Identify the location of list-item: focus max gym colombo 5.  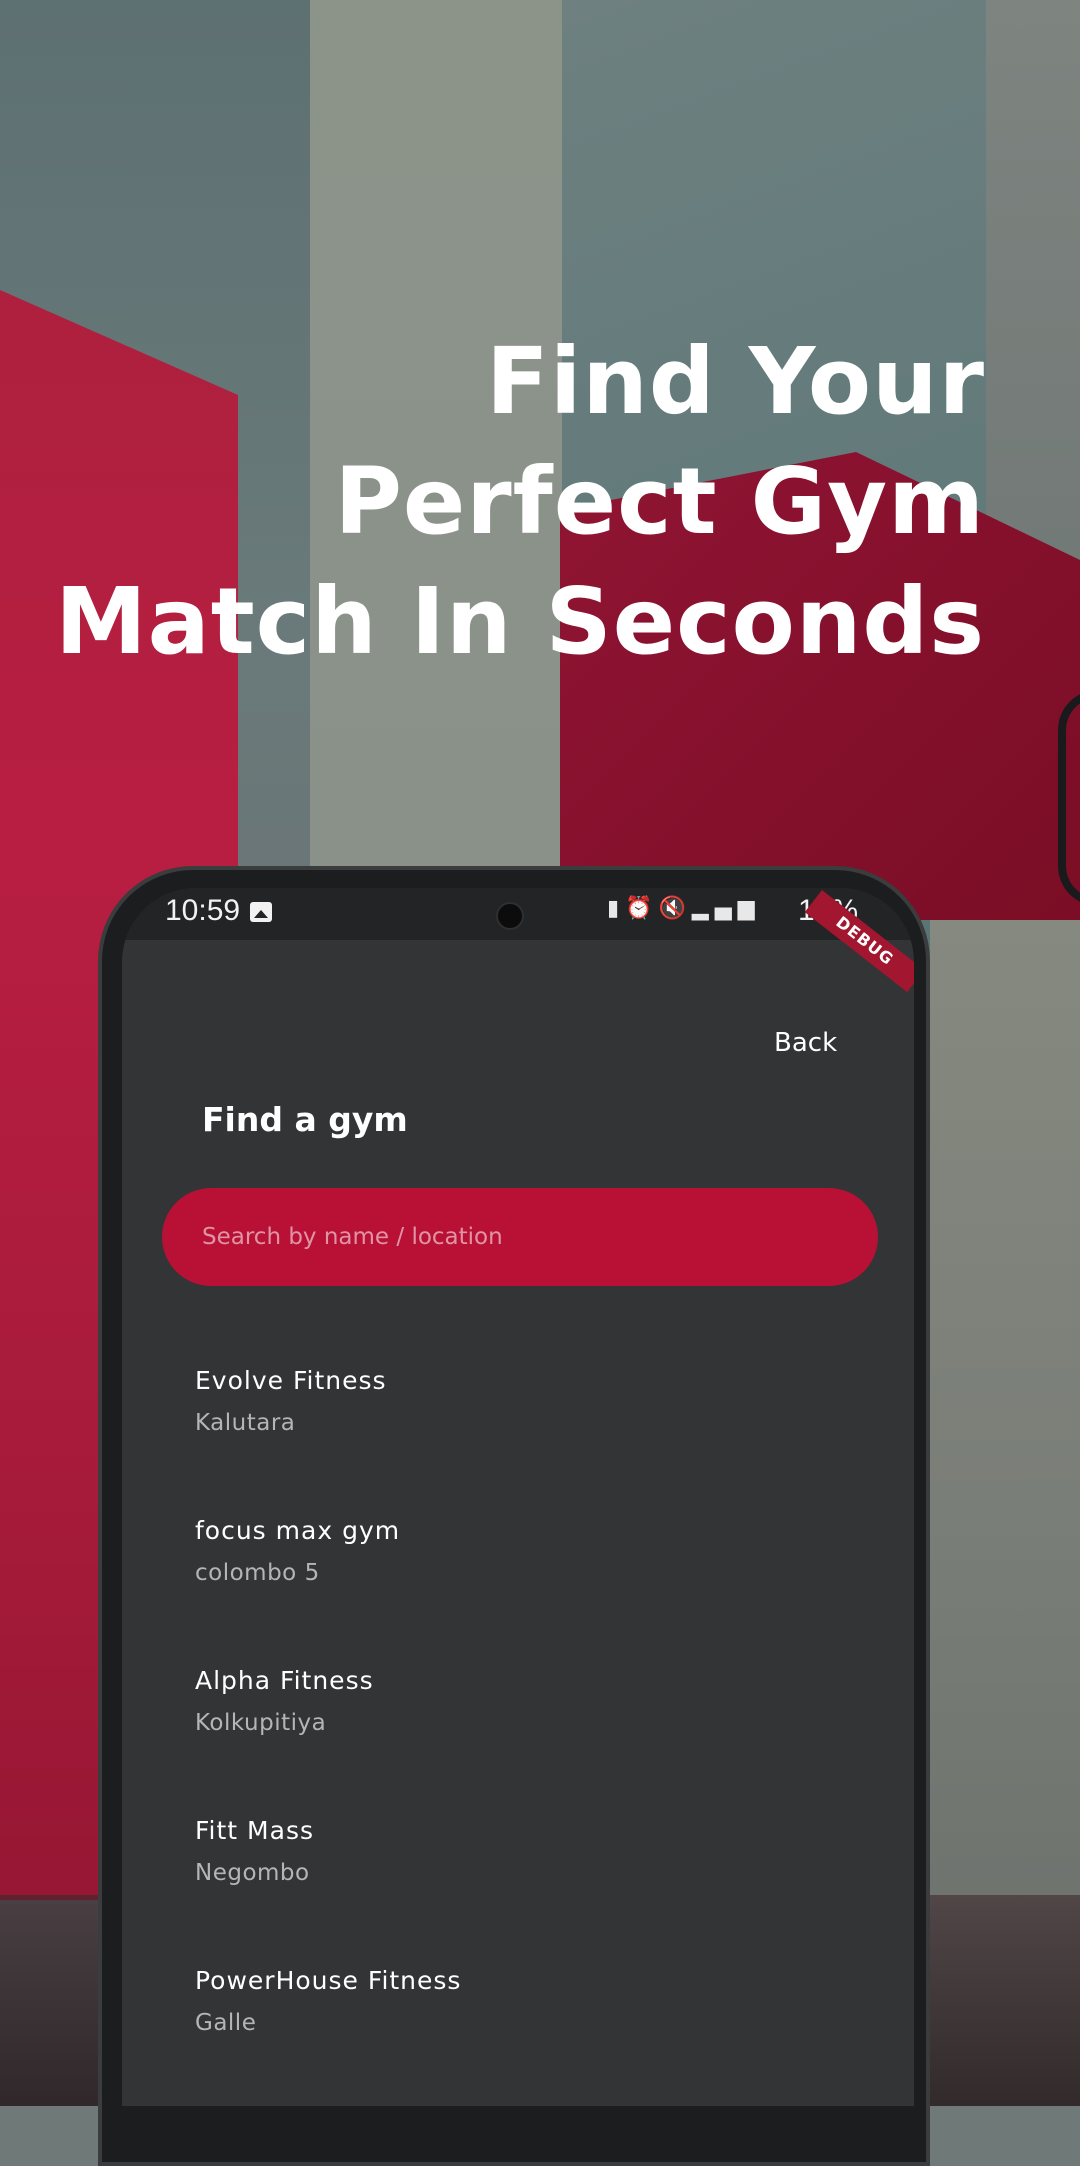
(515, 1591).